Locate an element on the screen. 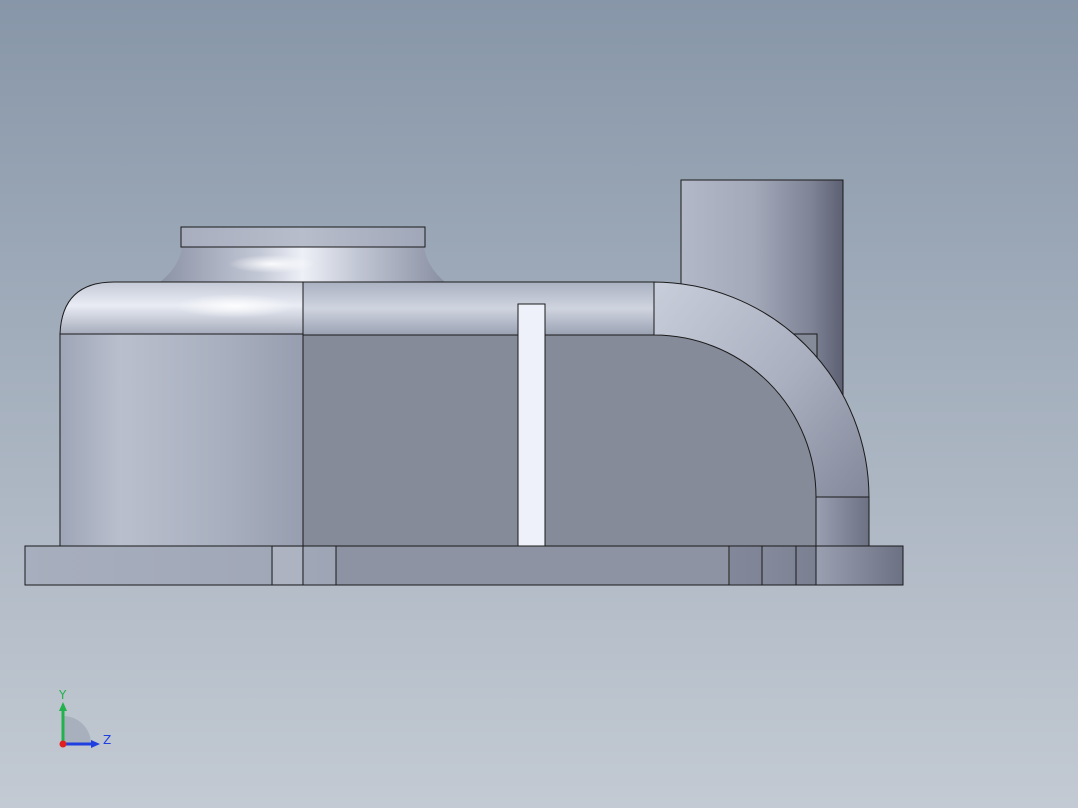 The width and height of the screenshot is (1078, 808). base-right-face is located at coordinates (859, 565).